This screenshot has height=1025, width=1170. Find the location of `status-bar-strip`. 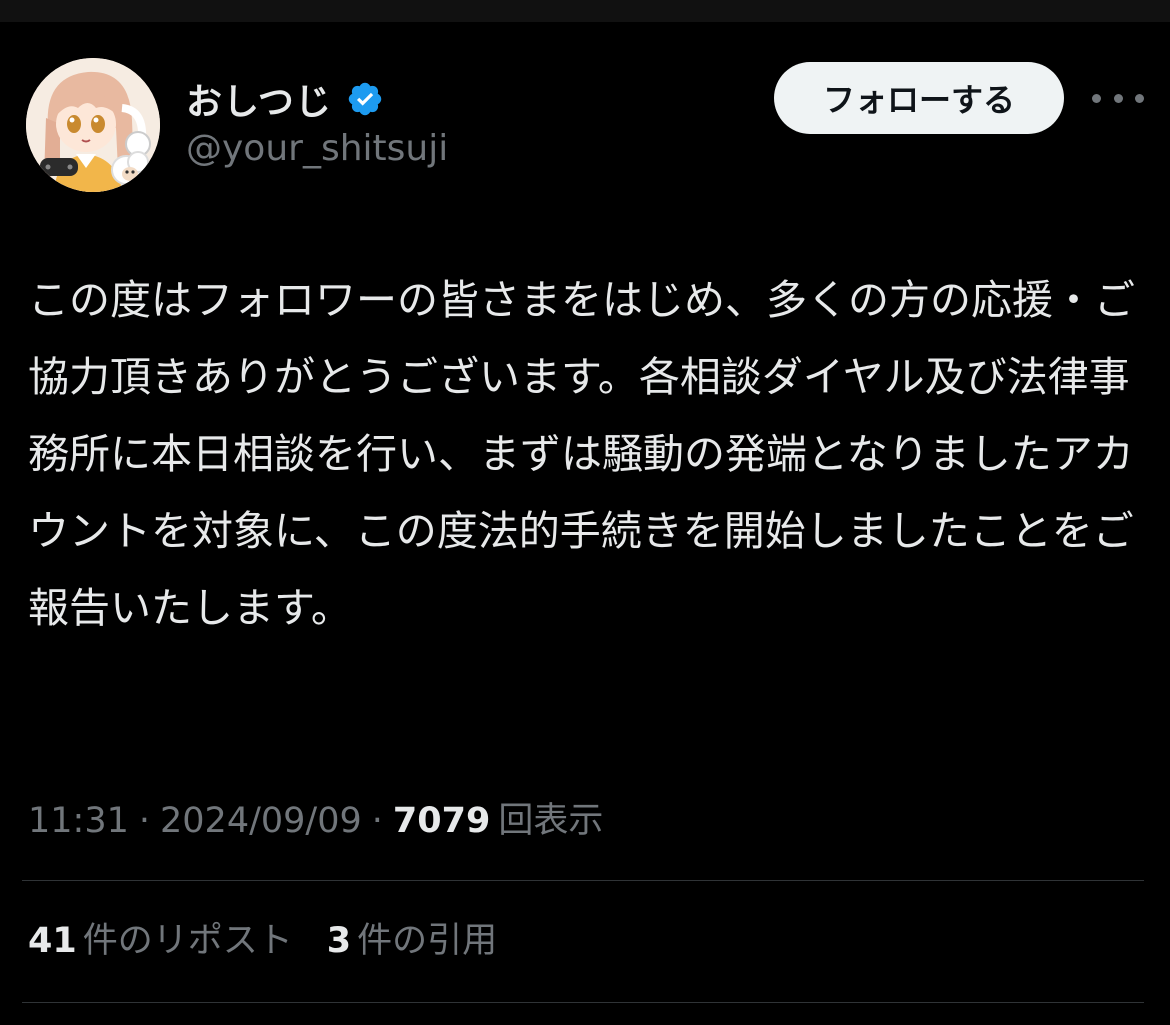

status-bar-strip is located at coordinates (585, 11).